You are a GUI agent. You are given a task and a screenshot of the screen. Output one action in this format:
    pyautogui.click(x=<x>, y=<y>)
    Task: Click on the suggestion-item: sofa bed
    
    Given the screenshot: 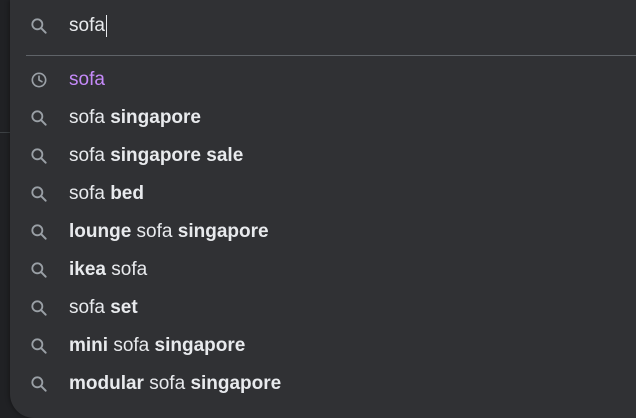 What is the action you would take?
    pyautogui.click(x=323, y=194)
    